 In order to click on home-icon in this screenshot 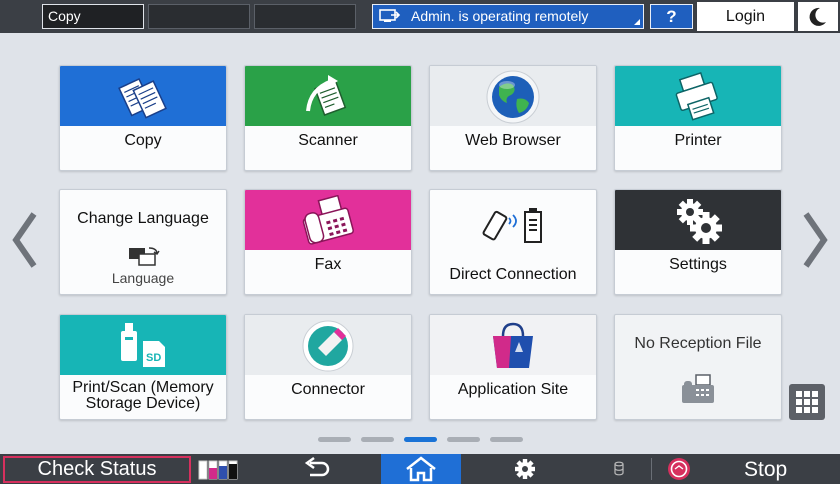, I will do `click(421, 469)`.